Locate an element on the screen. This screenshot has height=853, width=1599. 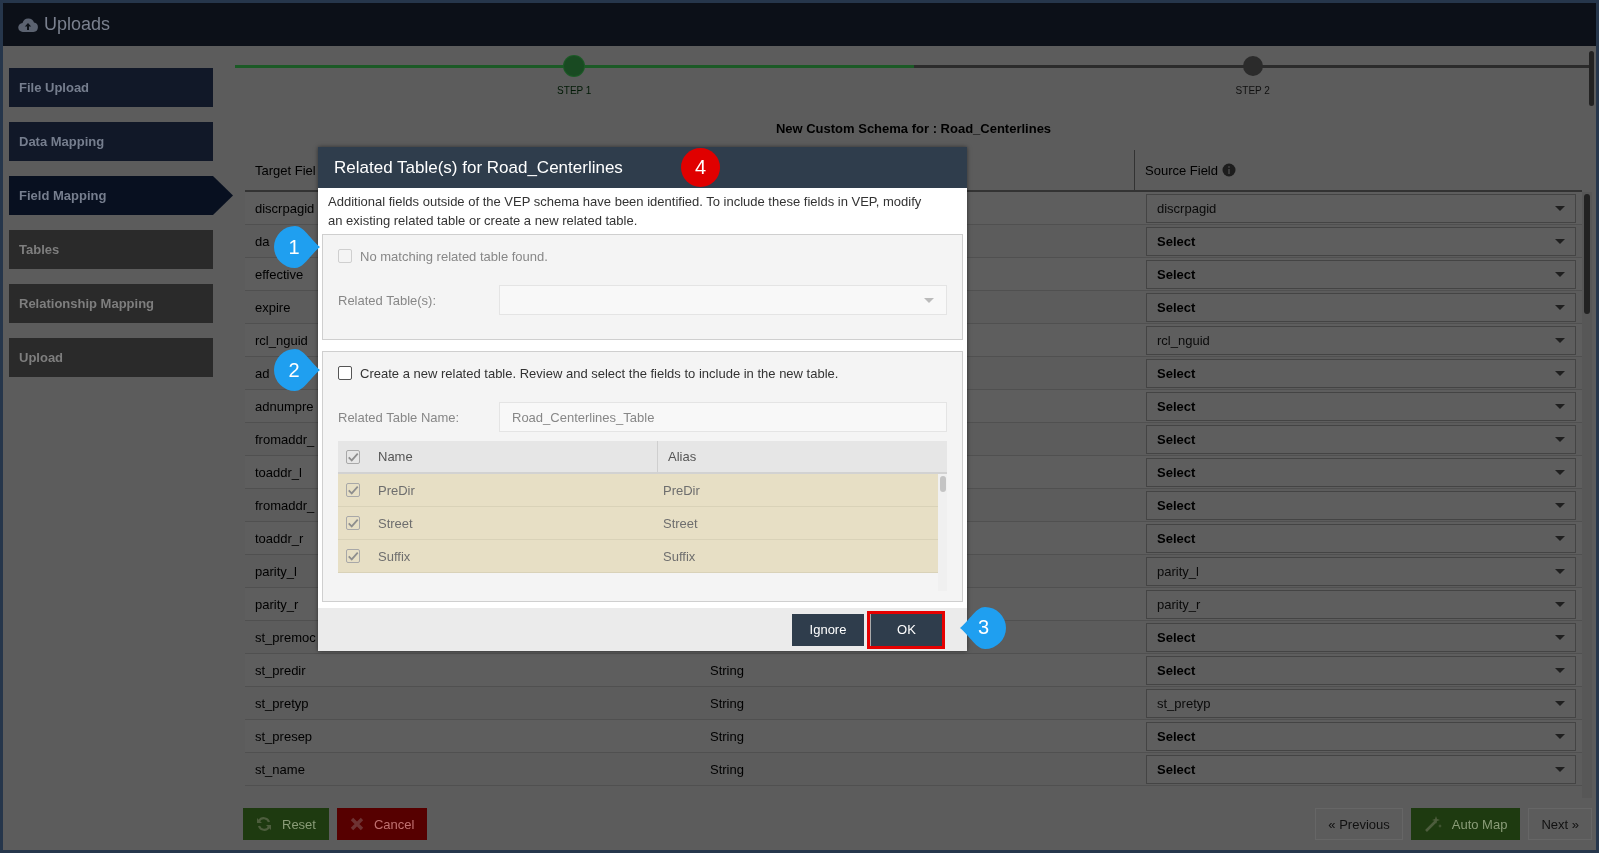
sidebar-item: Field Mapping is located at coordinates (121, 195).